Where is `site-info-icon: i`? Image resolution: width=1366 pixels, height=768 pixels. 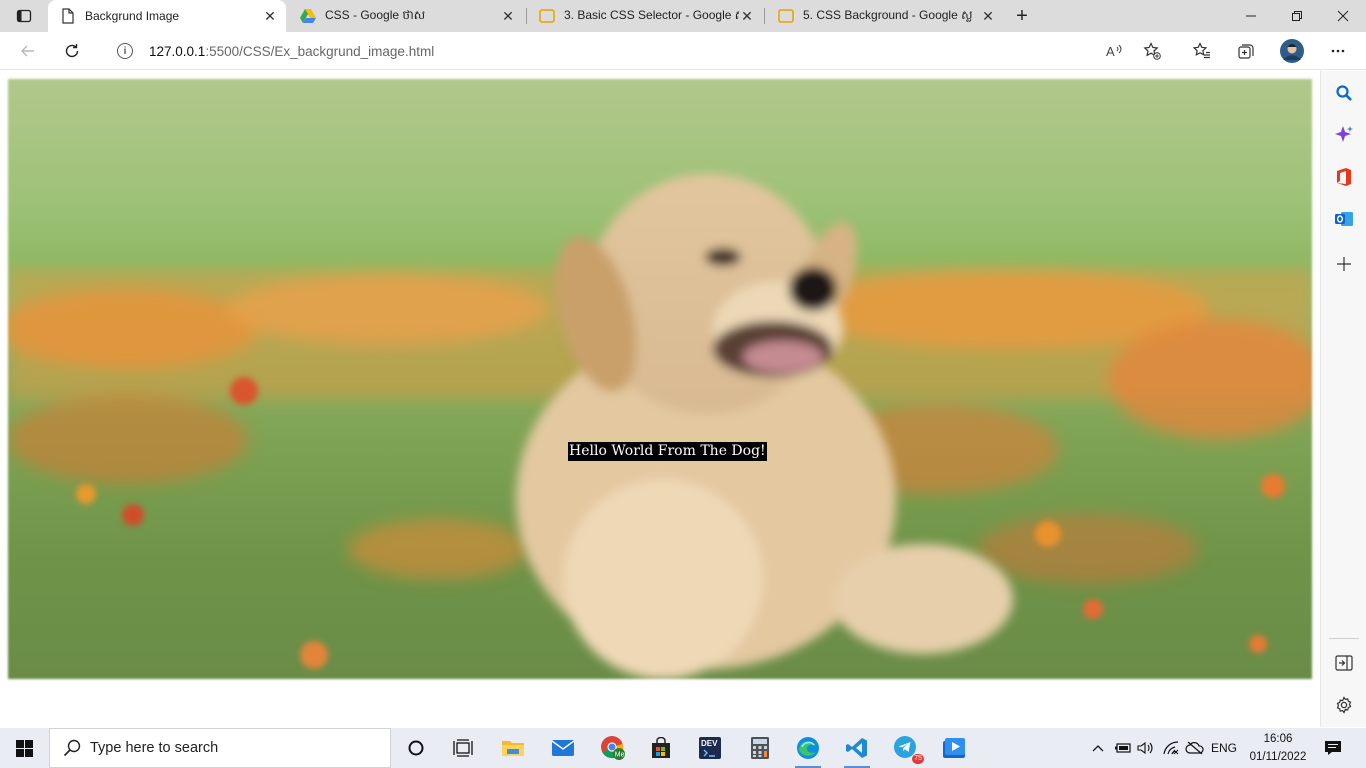
site-info-icon: i is located at coordinates (125, 51).